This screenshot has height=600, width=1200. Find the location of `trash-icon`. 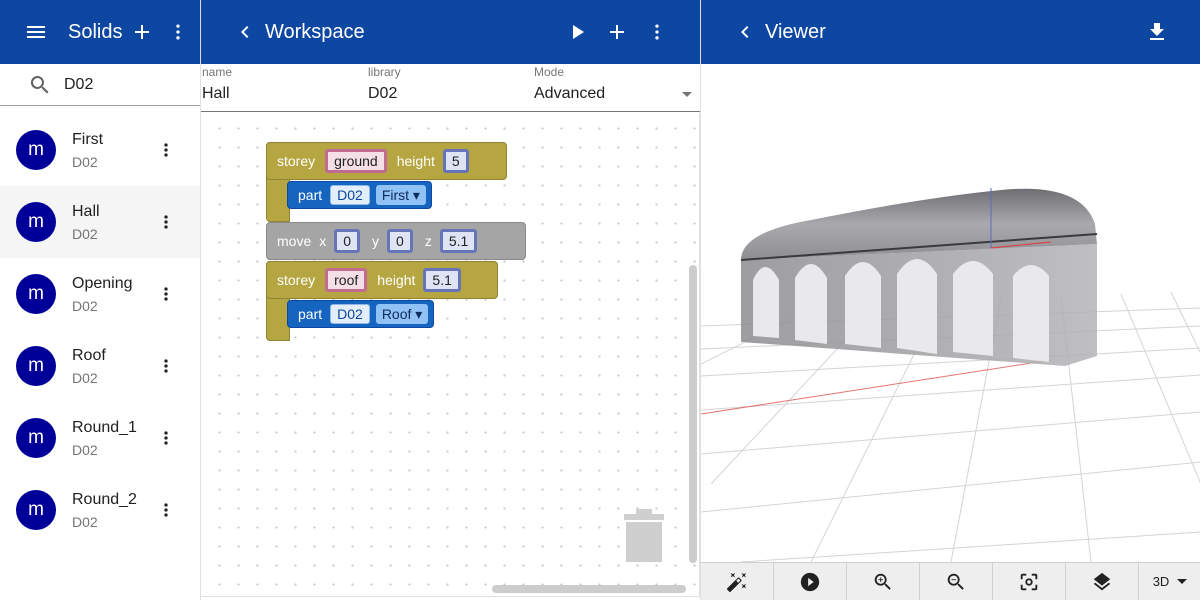

trash-icon is located at coordinates (644, 538).